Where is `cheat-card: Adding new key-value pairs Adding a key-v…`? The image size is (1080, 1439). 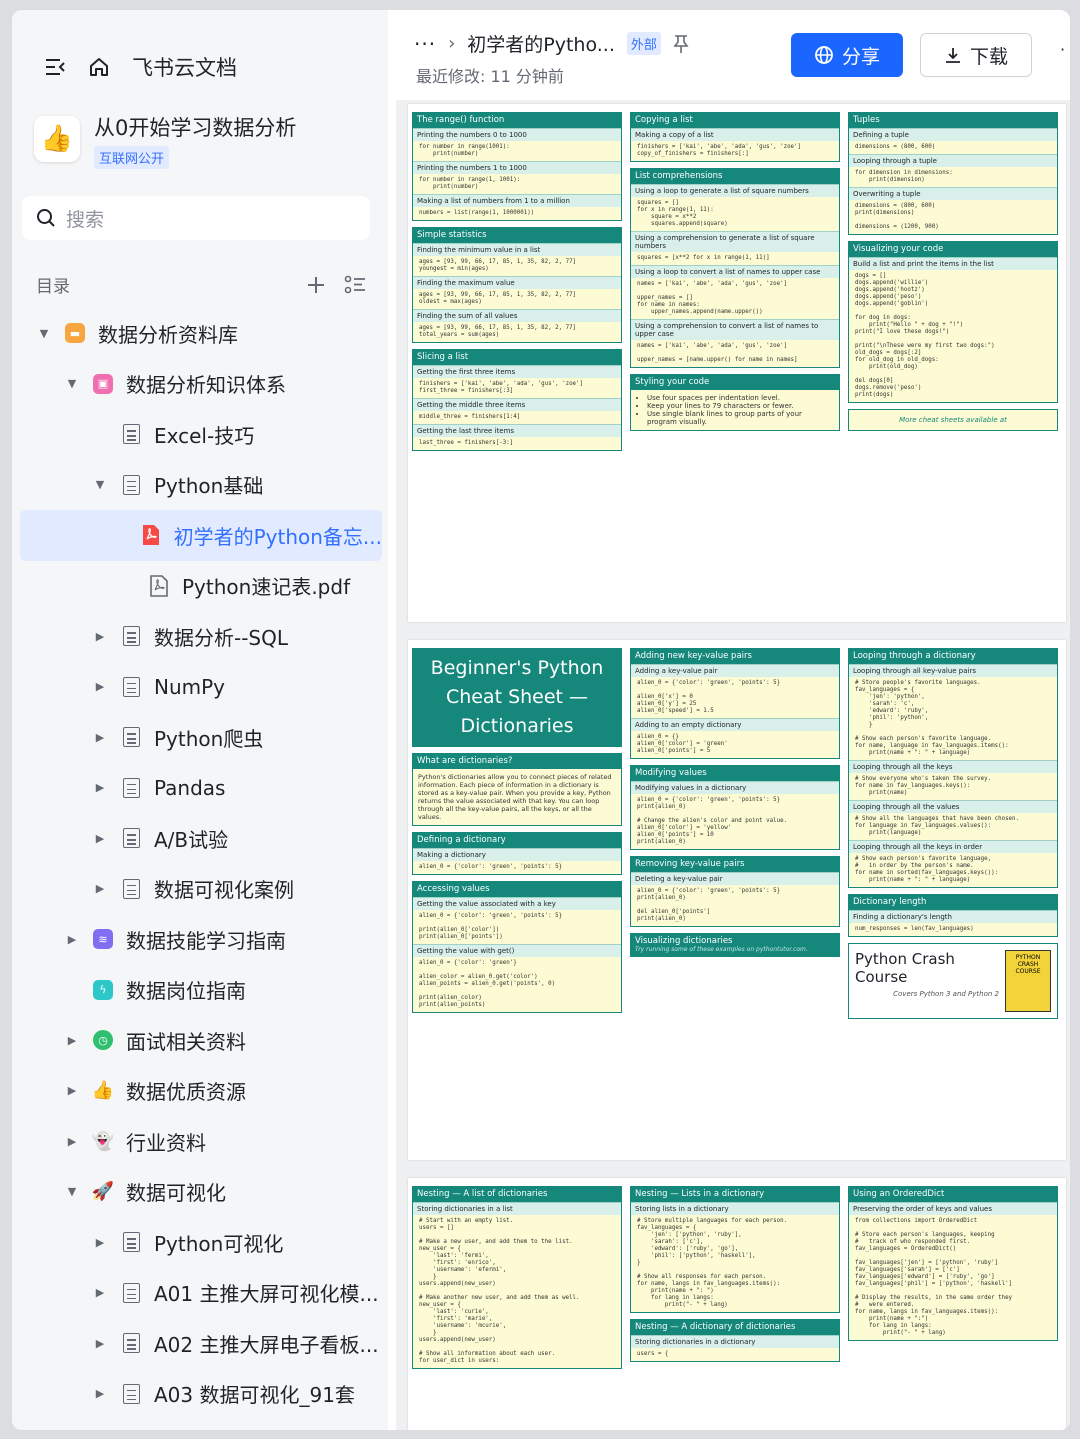
cheat-card: Adding new key-value pairs Adding a key-v… is located at coordinates (735, 703).